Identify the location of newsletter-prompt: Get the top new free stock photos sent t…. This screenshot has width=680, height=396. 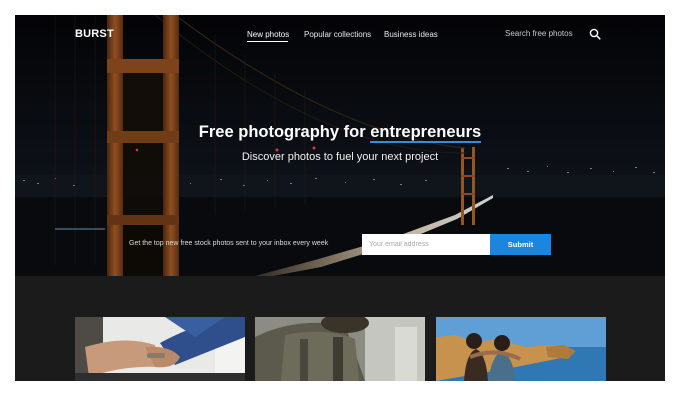
(229, 243).